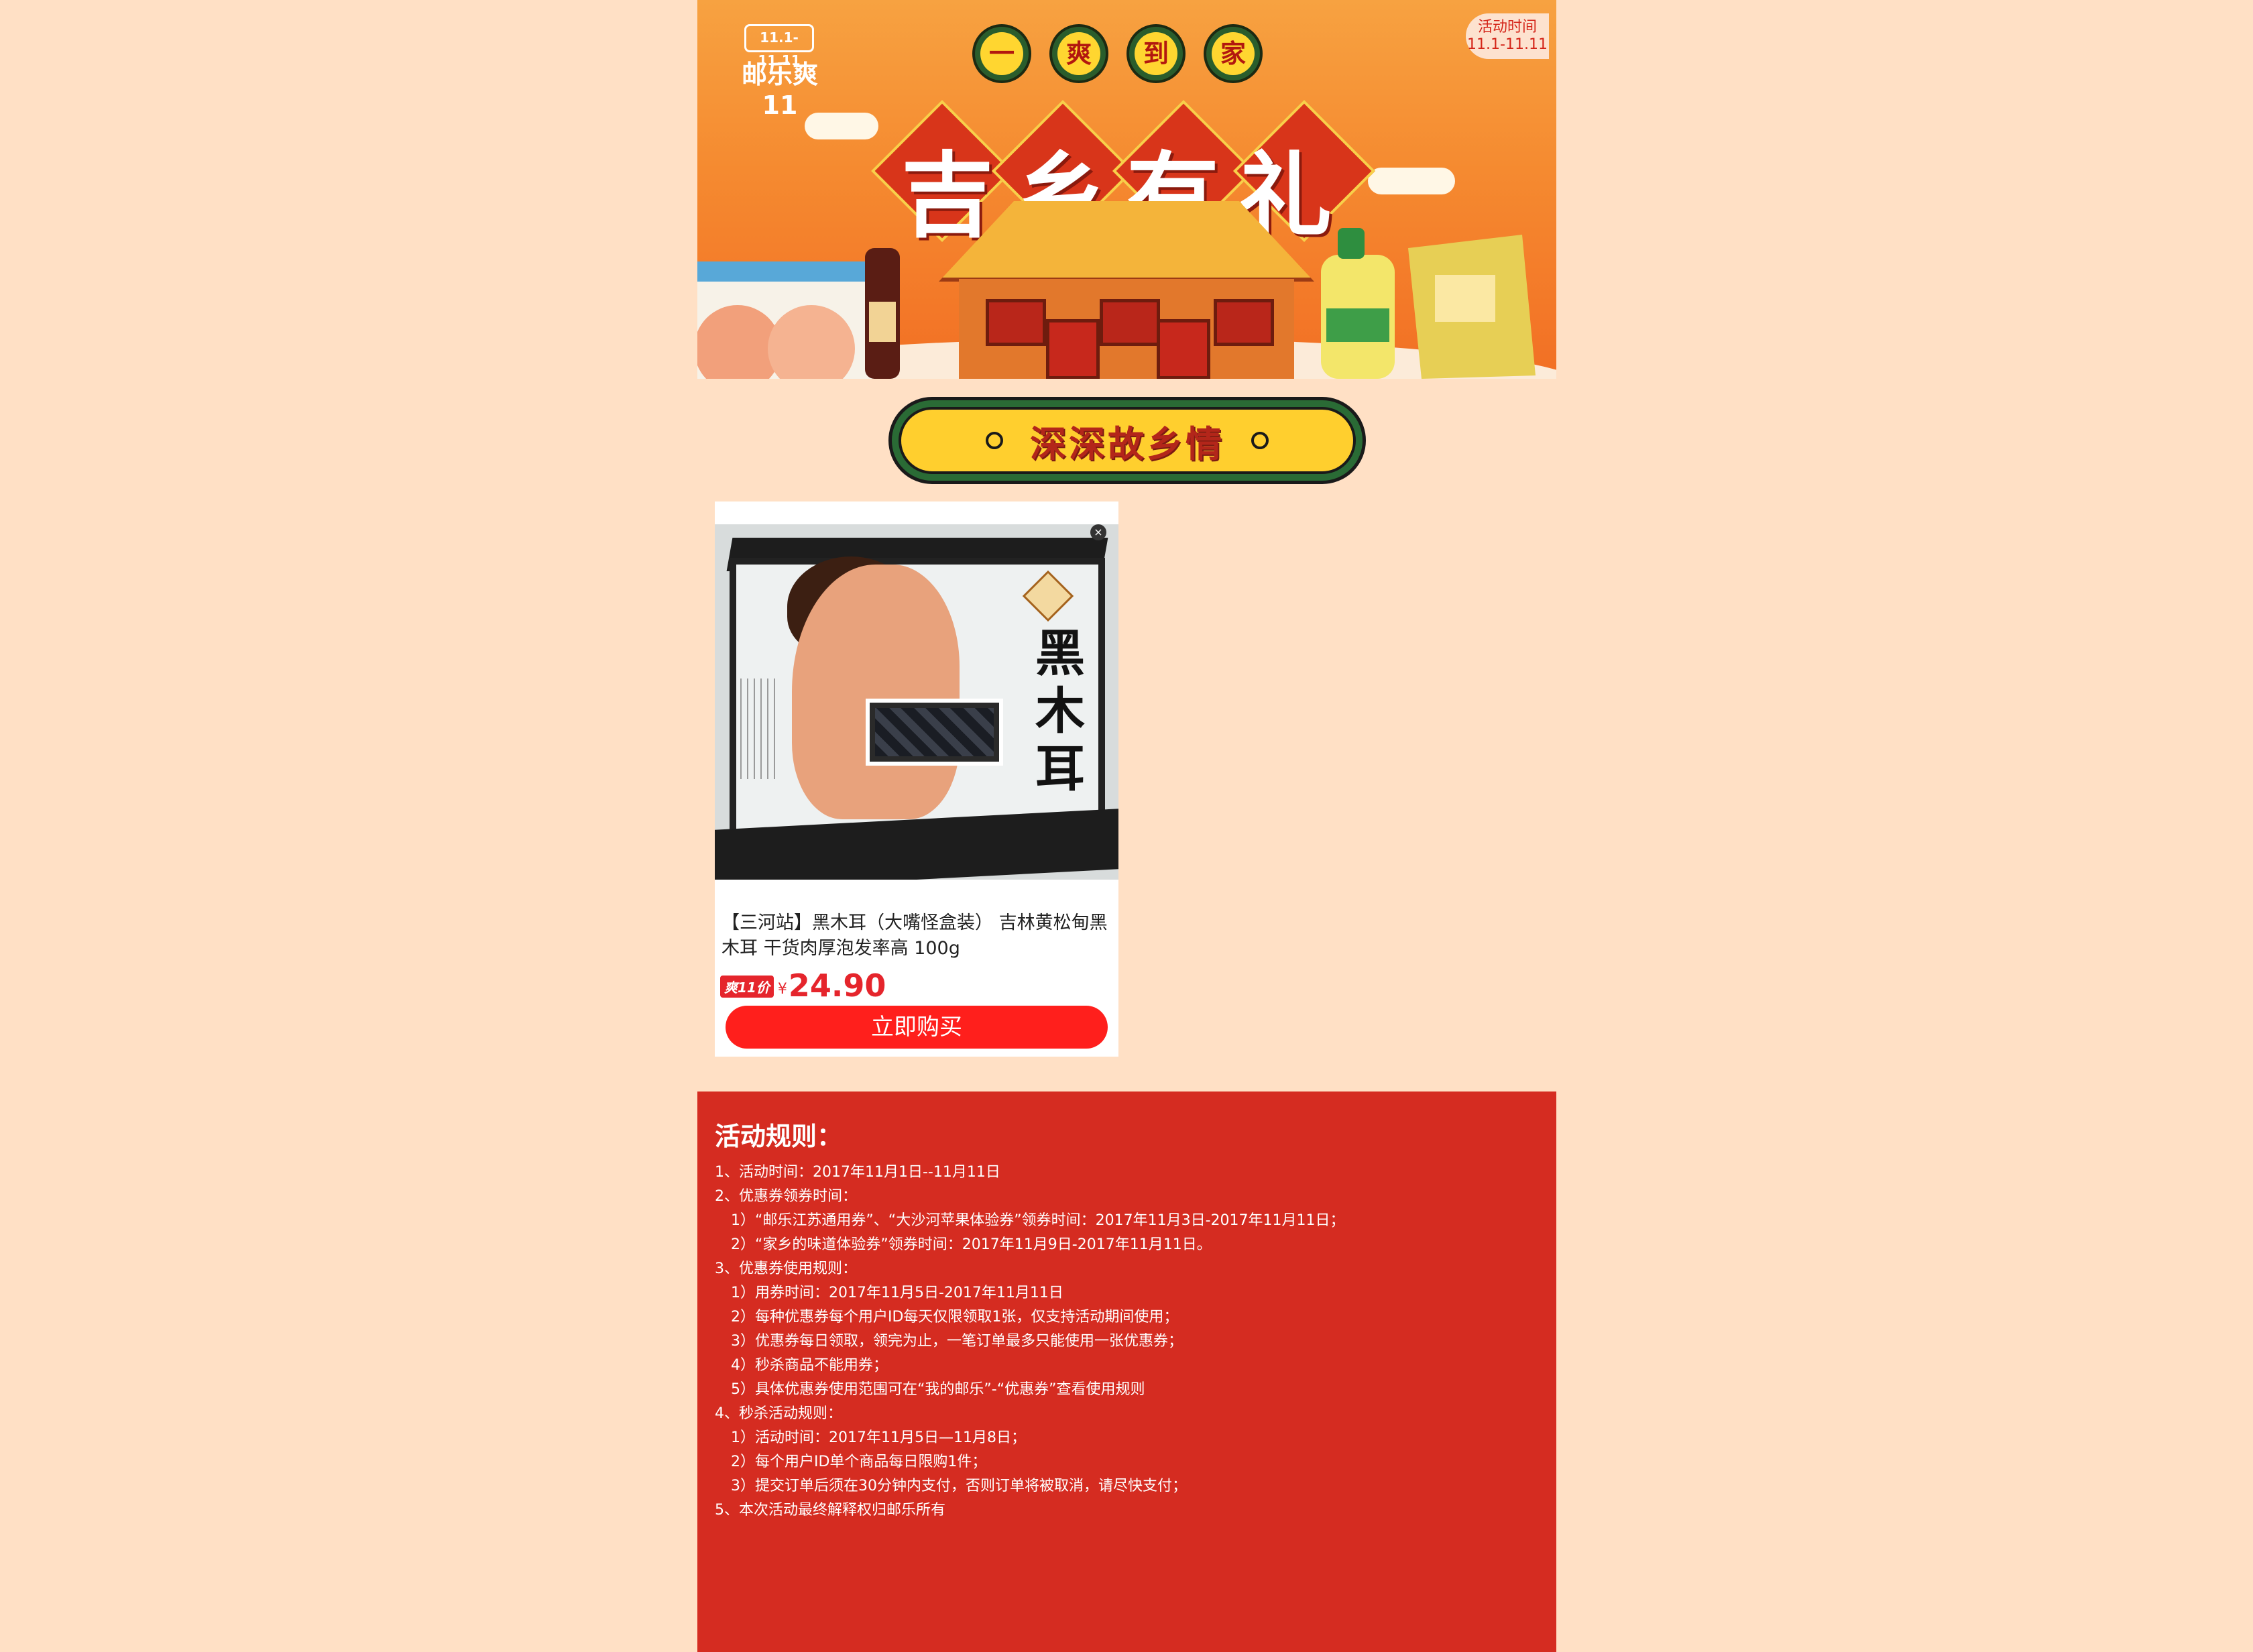 Image resolution: width=2253 pixels, height=1652 pixels. I want to click on rule-line: 3、优惠券使用规则：, so click(786, 1268).